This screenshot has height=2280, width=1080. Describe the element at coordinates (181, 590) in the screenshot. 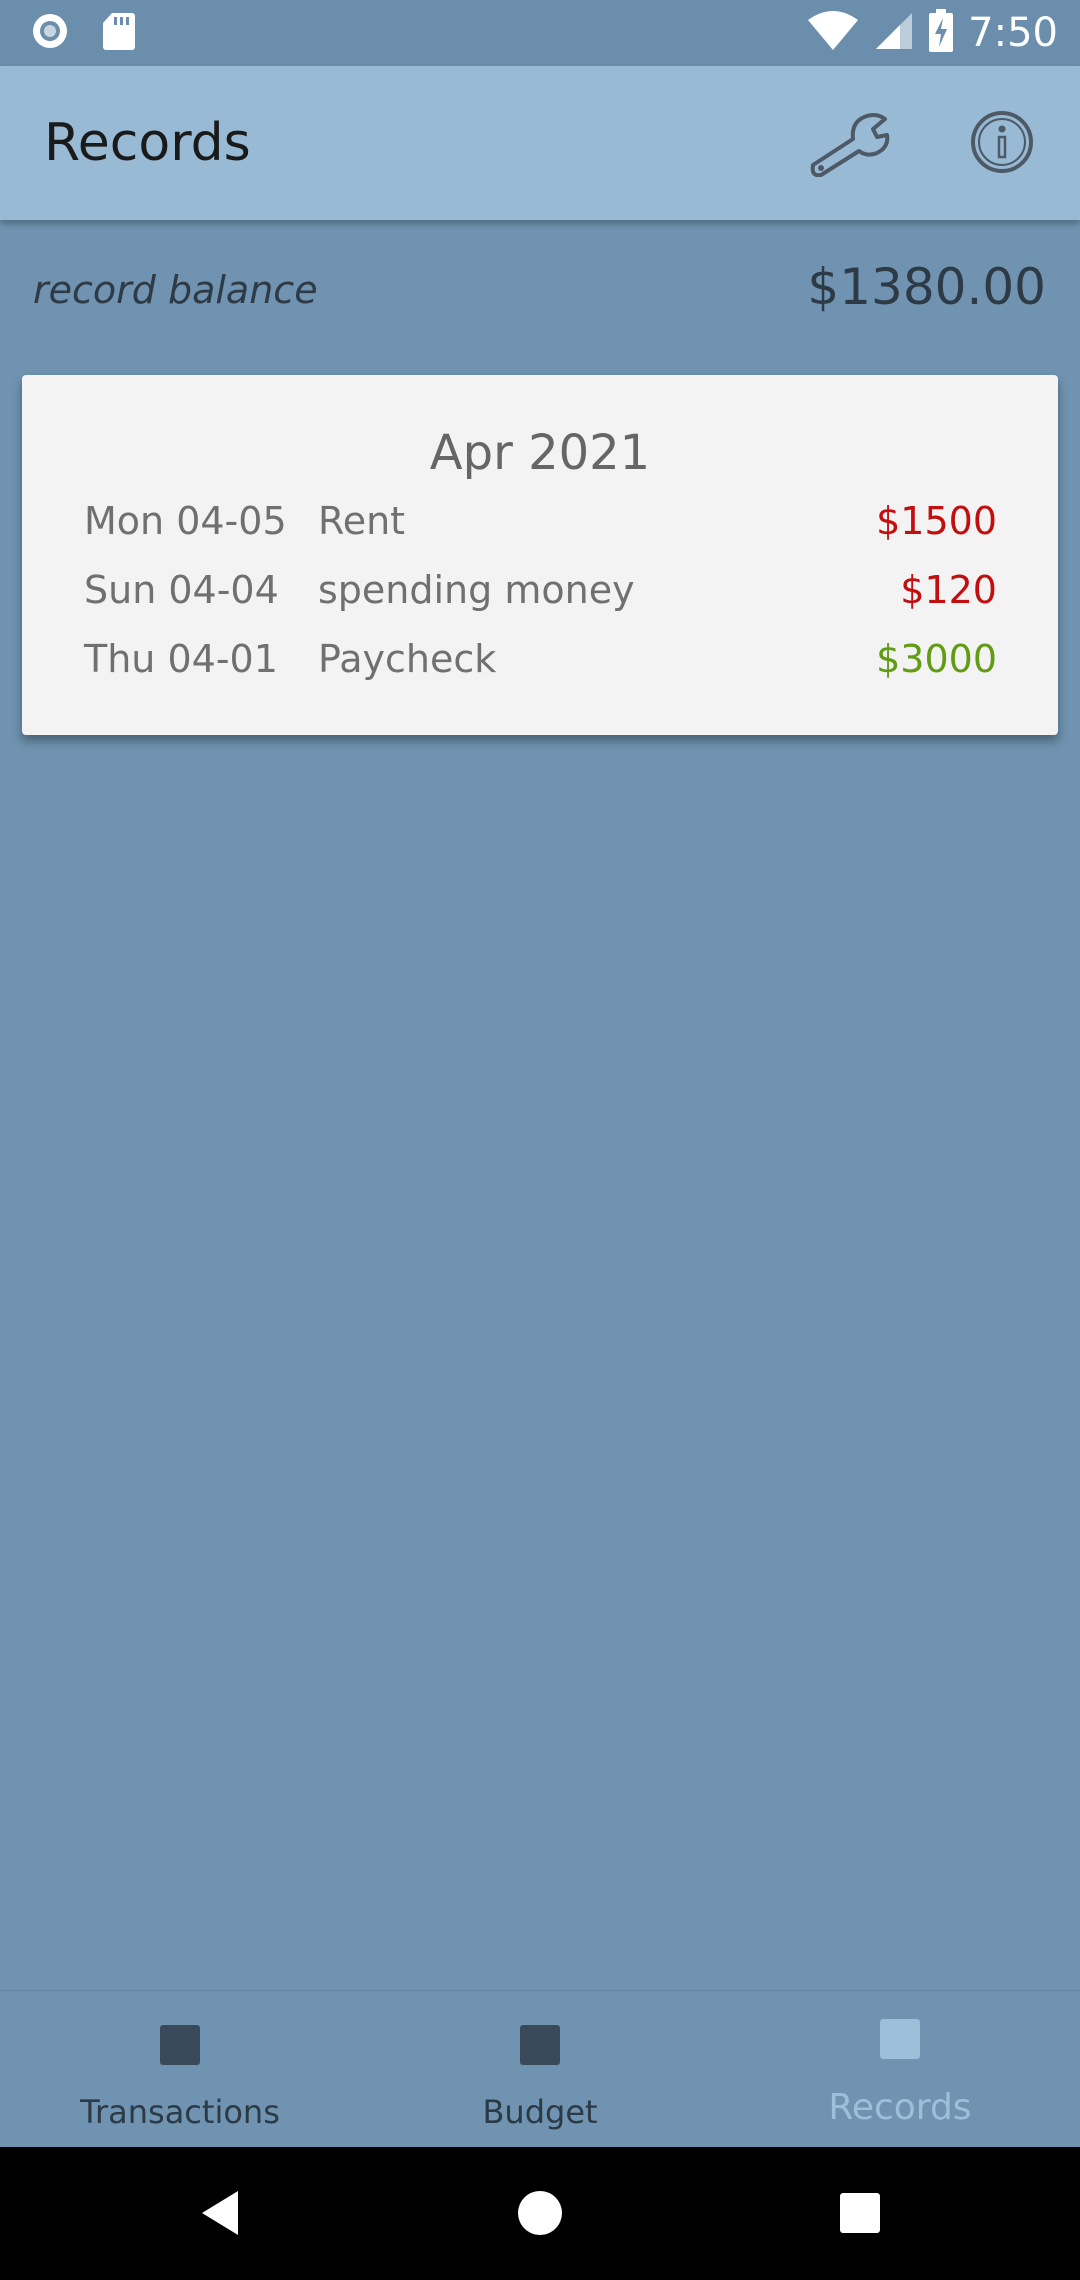

I see `record-date: Sun 04-04` at that location.